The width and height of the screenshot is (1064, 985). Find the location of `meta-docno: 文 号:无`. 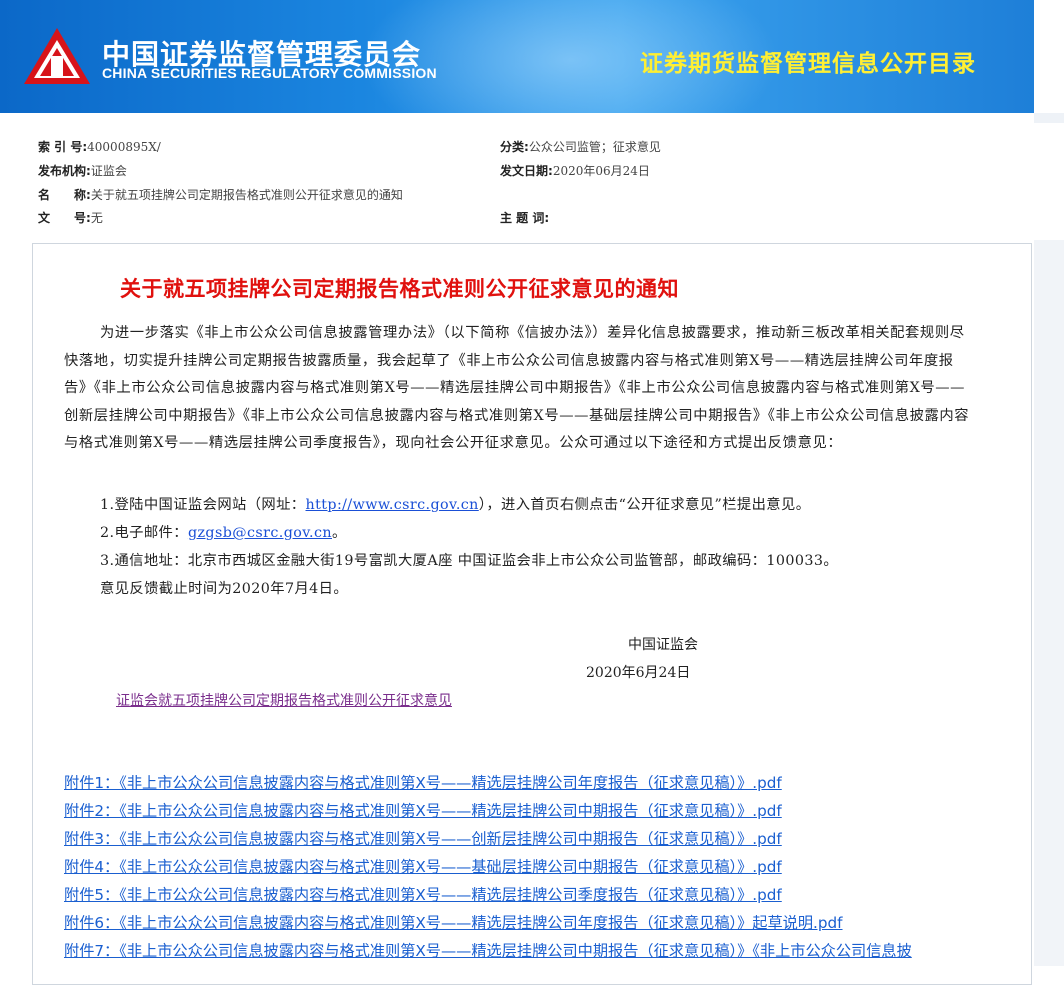

meta-docno: 文 号:无 is located at coordinates (70, 219).